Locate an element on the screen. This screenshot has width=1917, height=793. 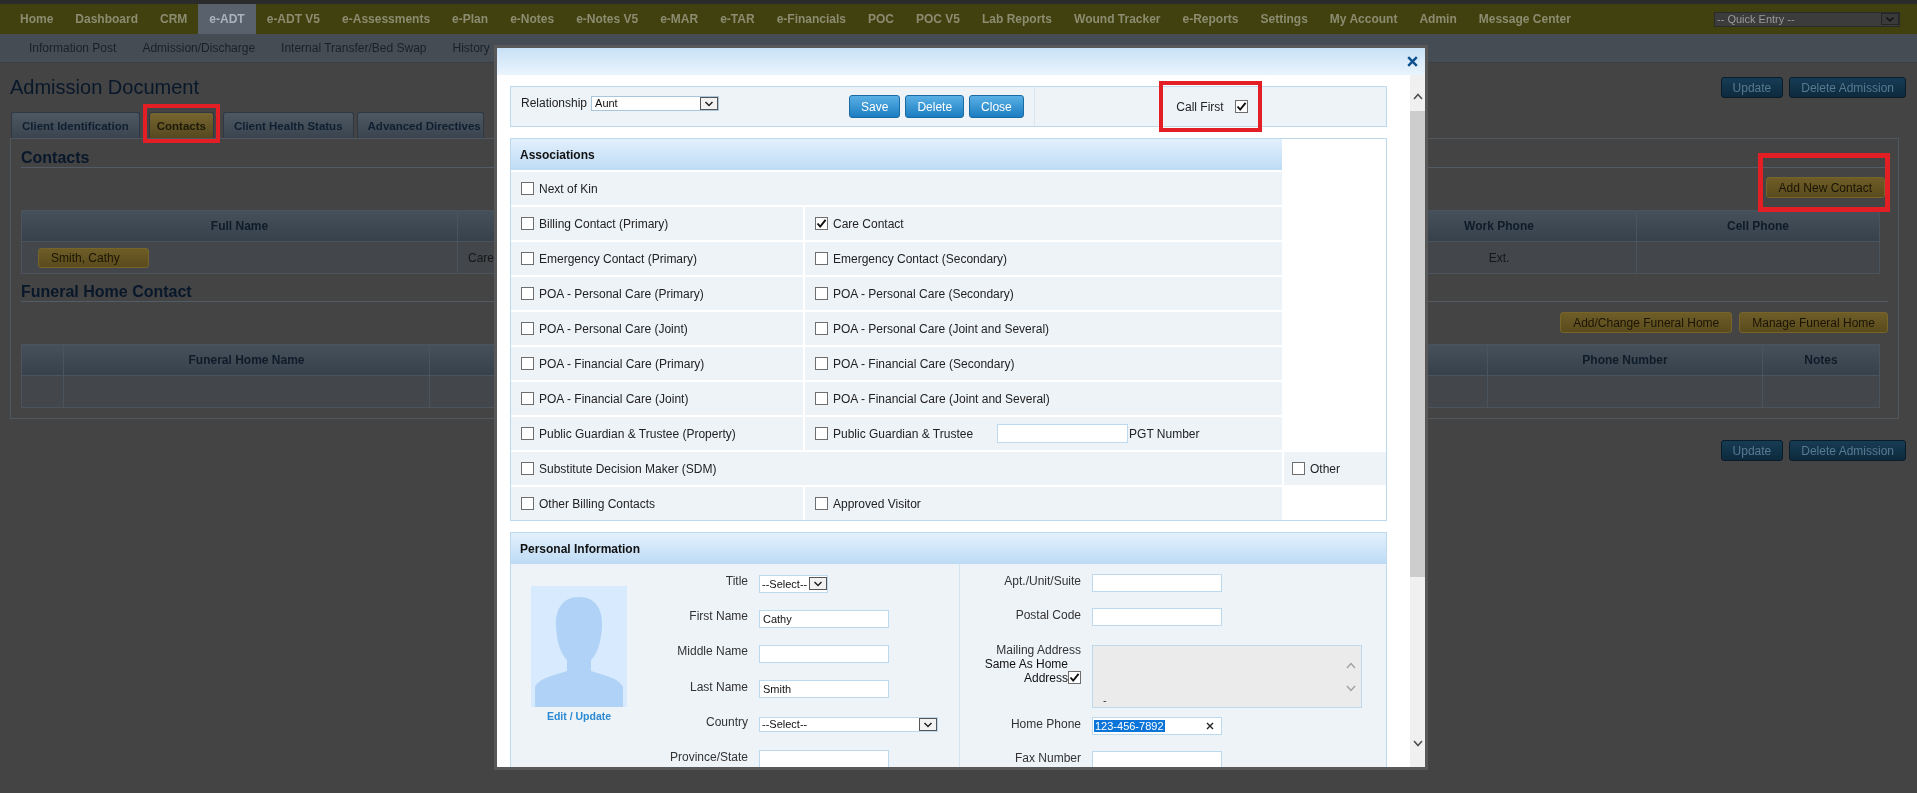
text-field: Smith is located at coordinates (824, 689).